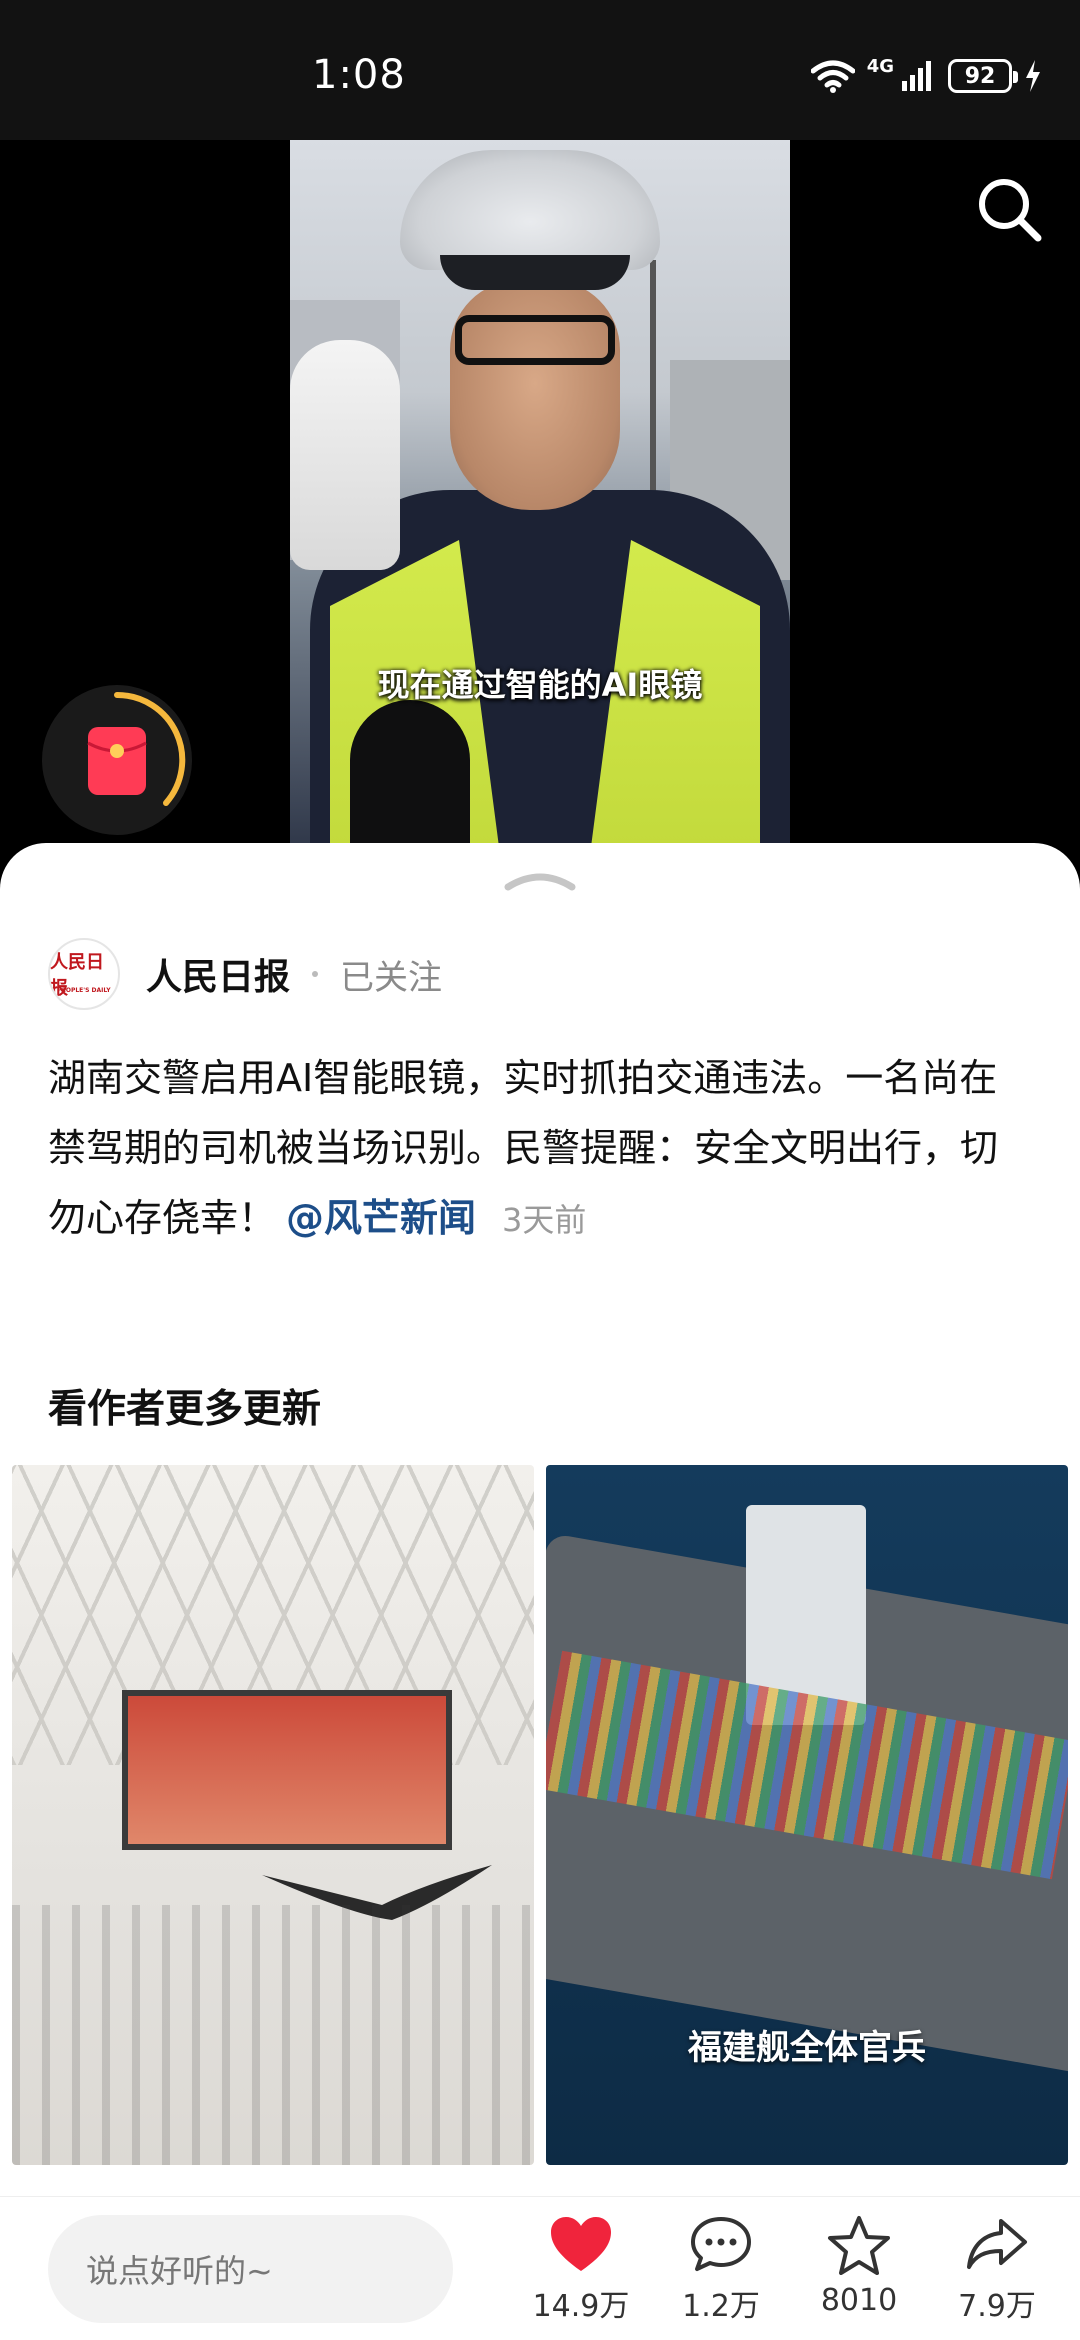  What do you see at coordinates (185, 1409) in the screenshot?
I see `more-updates-title: 看作者更多更新` at bounding box center [185, 1409].